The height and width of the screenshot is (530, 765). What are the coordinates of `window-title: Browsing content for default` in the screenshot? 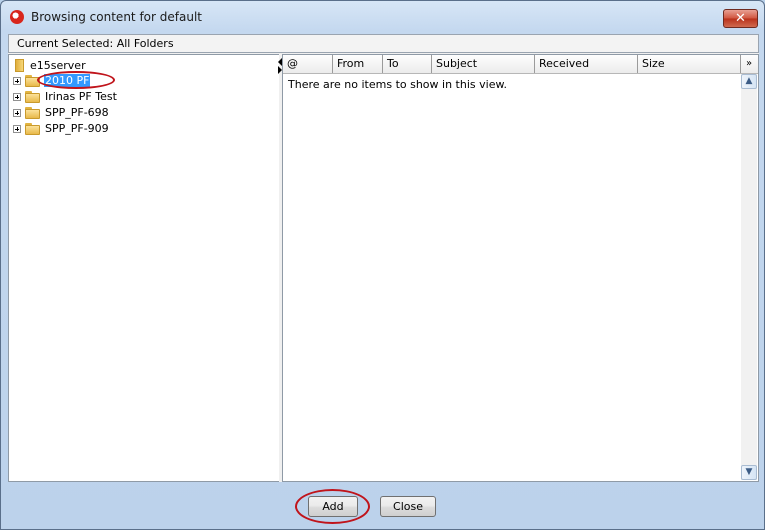 It's located at (116, 17).